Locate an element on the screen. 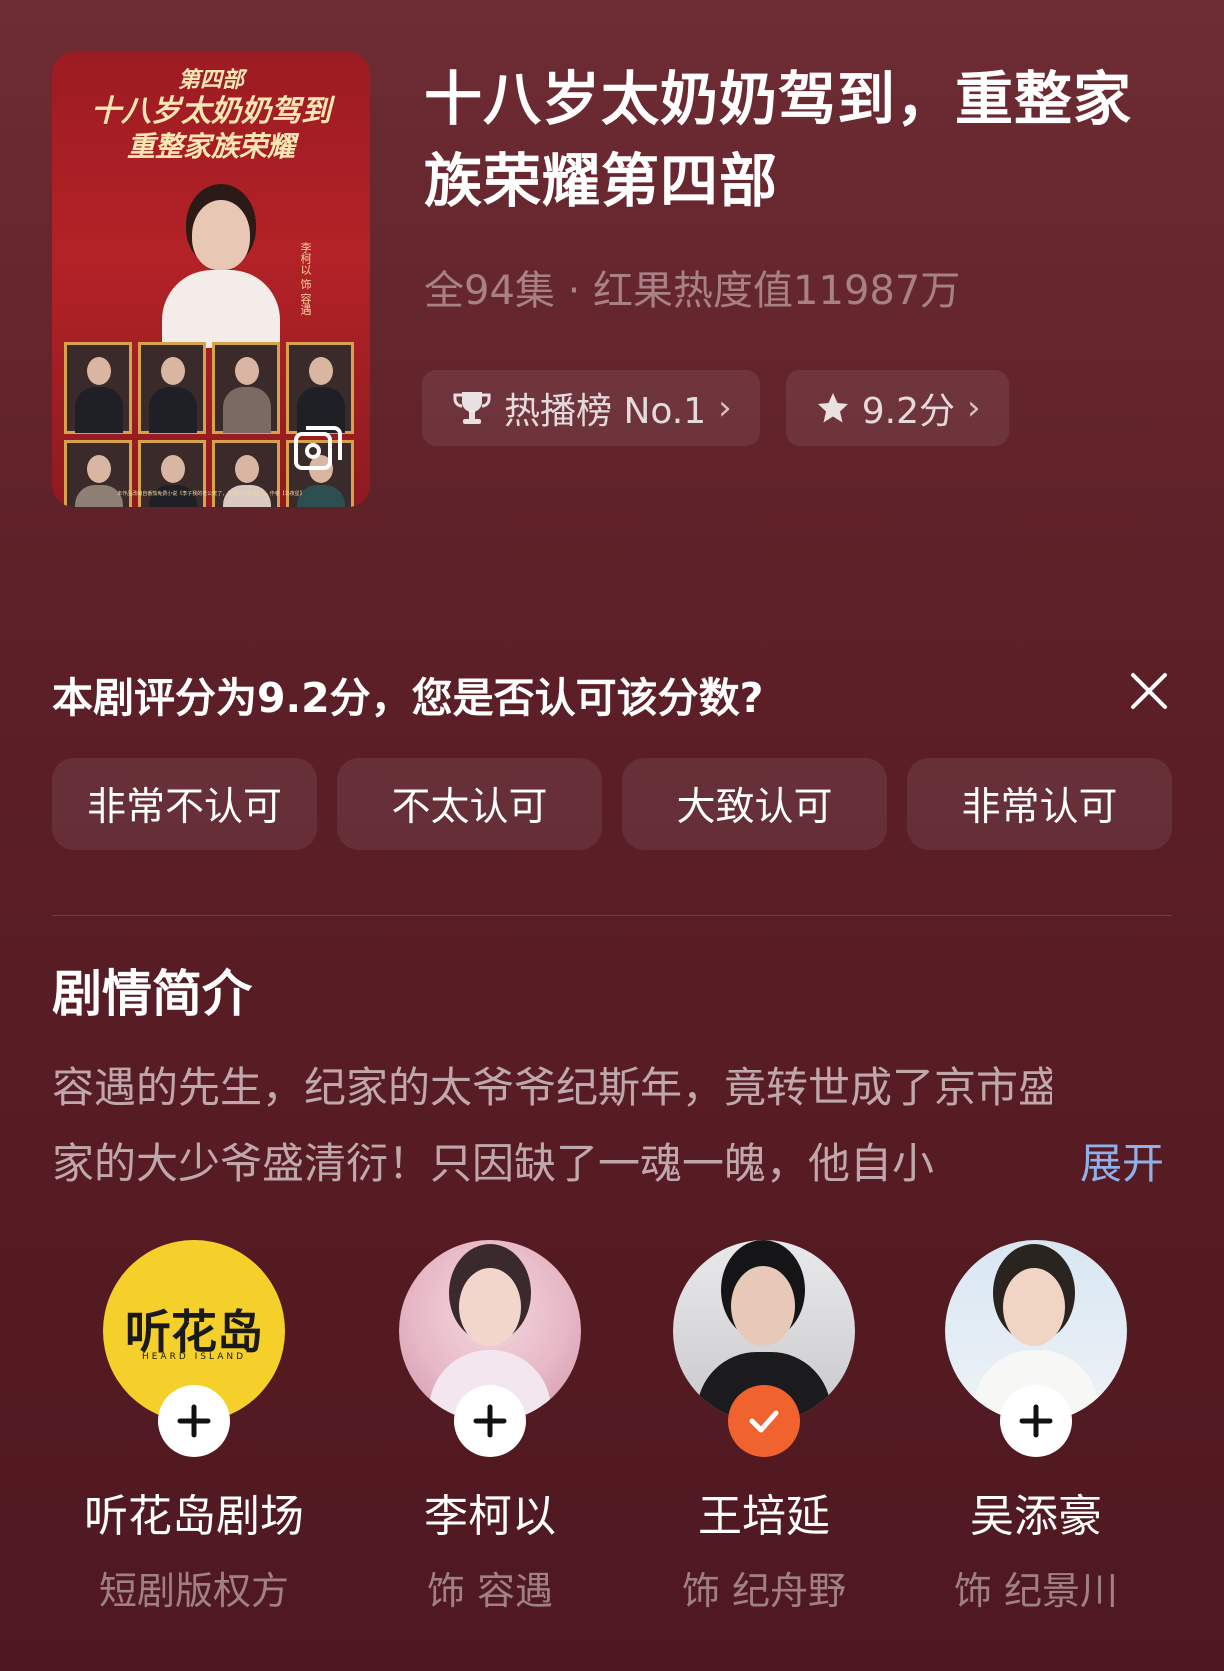 This screenshot has height=1671, width=1224. rating-question: 本剧评分为9.2分，您是否认可该分数? is located at coordinates (408, 698).